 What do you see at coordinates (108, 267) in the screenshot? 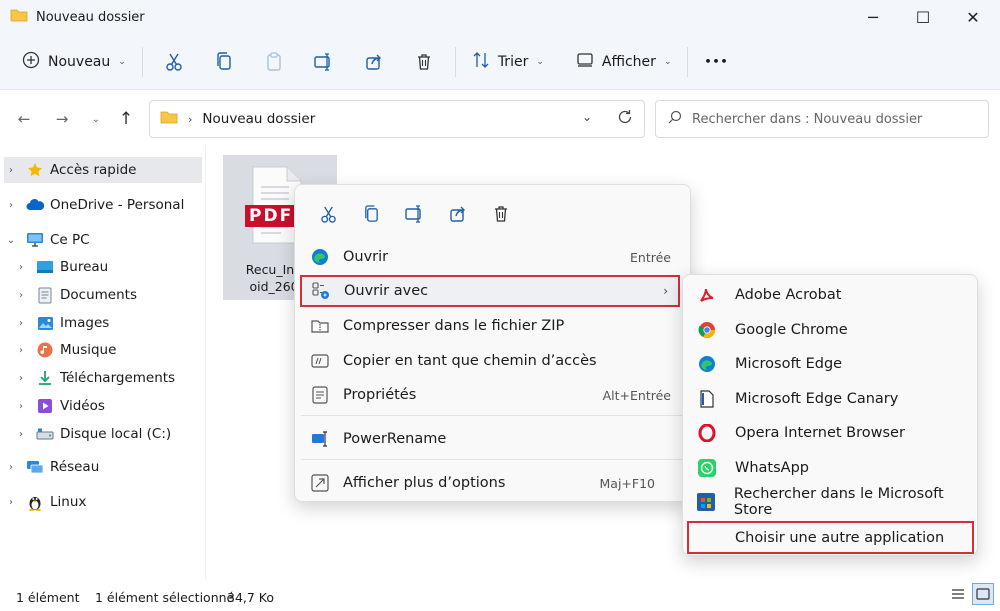
I see `sidebar-item-desktop: › Bureau` at bounding box center [108, 267].